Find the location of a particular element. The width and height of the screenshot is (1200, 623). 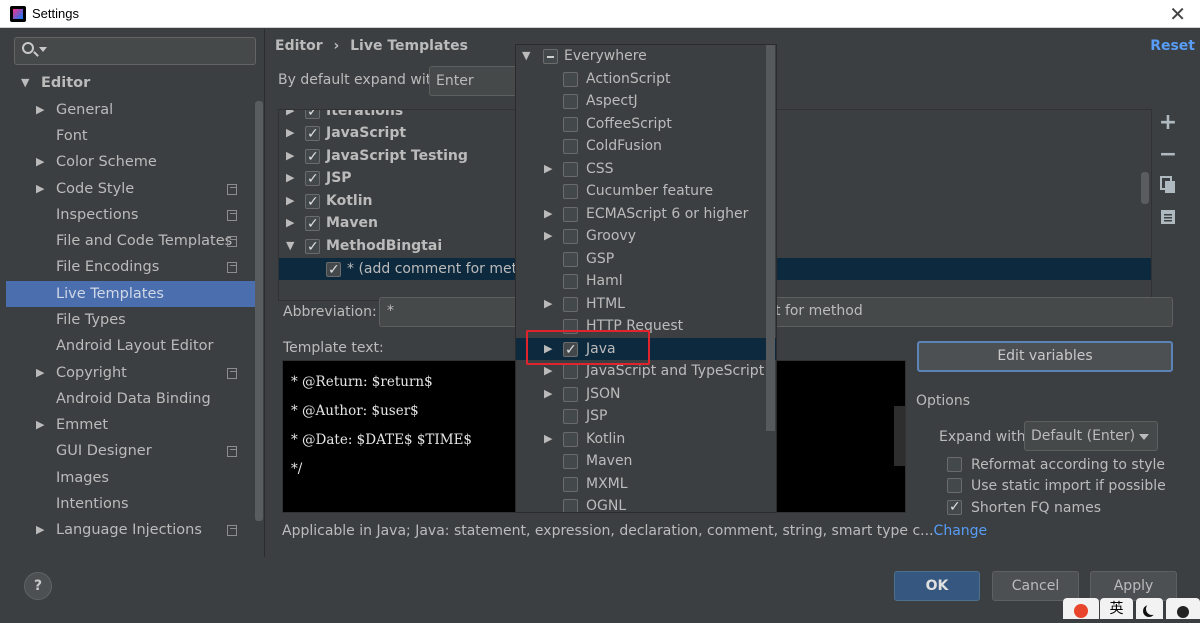

edit-variables-button: Edit variables is located at coordinates (1045, 356).